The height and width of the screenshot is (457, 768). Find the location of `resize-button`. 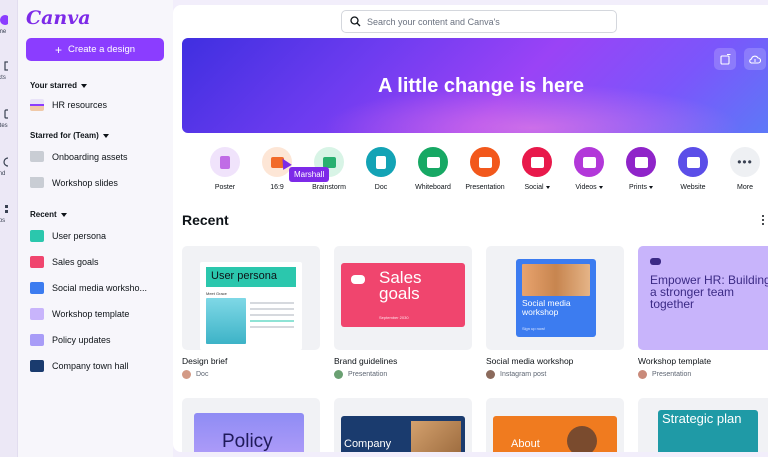

resize-button is located at coordinates (725, 59).